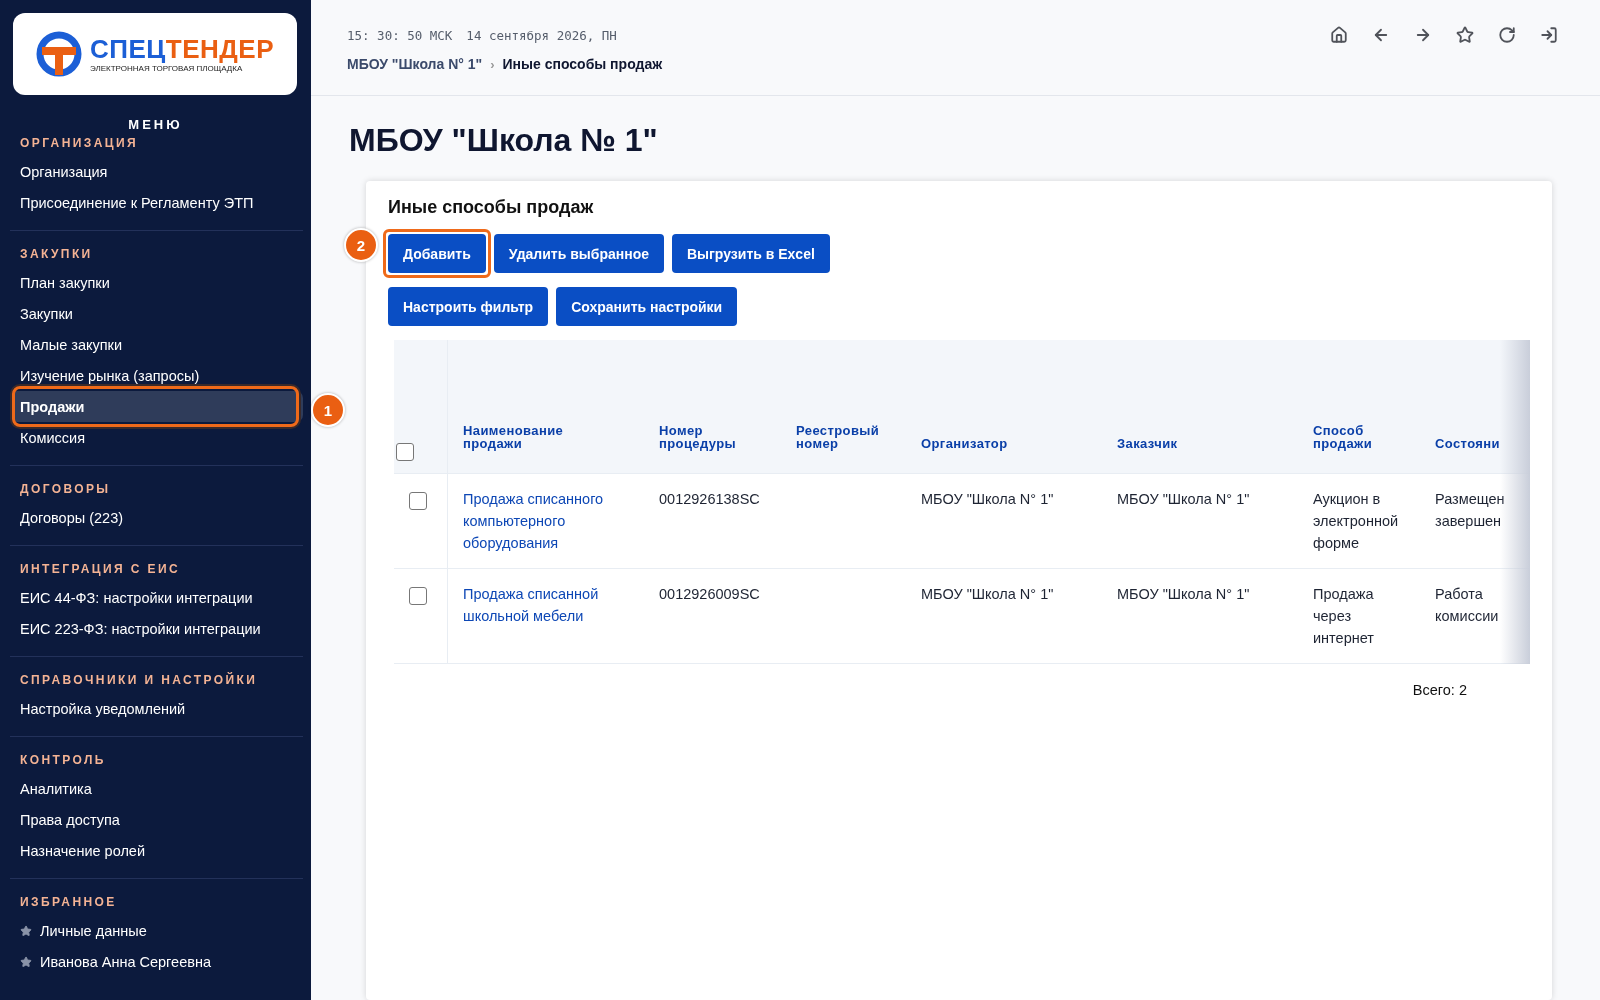 This screenshot has height=1000, width=1600. I want to click on sidebar-item: План закупки, so click(156, 282).